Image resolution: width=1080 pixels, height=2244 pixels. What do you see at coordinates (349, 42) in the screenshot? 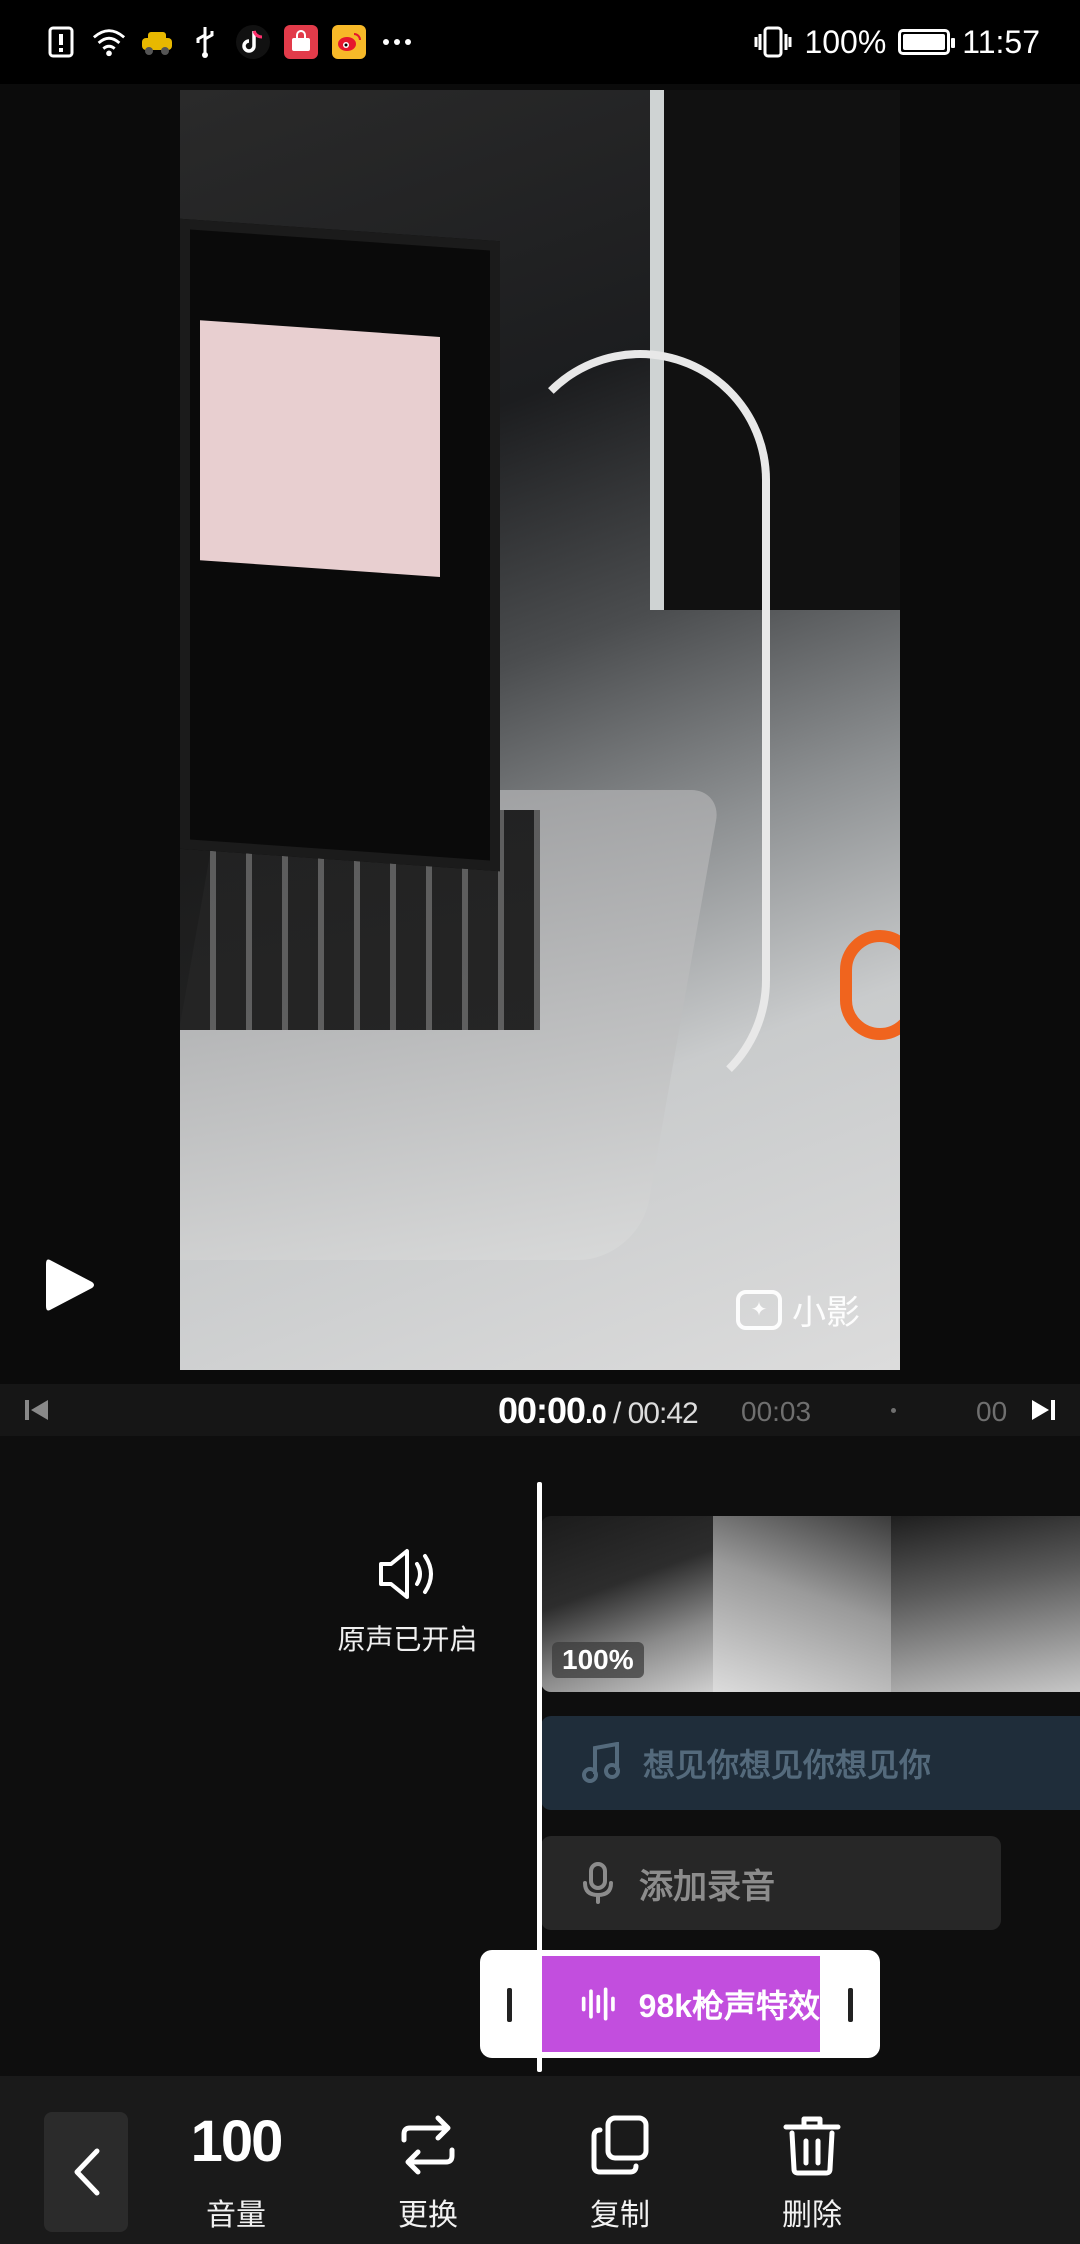
I see `weibo-icon` at bounding box center [349, 42].